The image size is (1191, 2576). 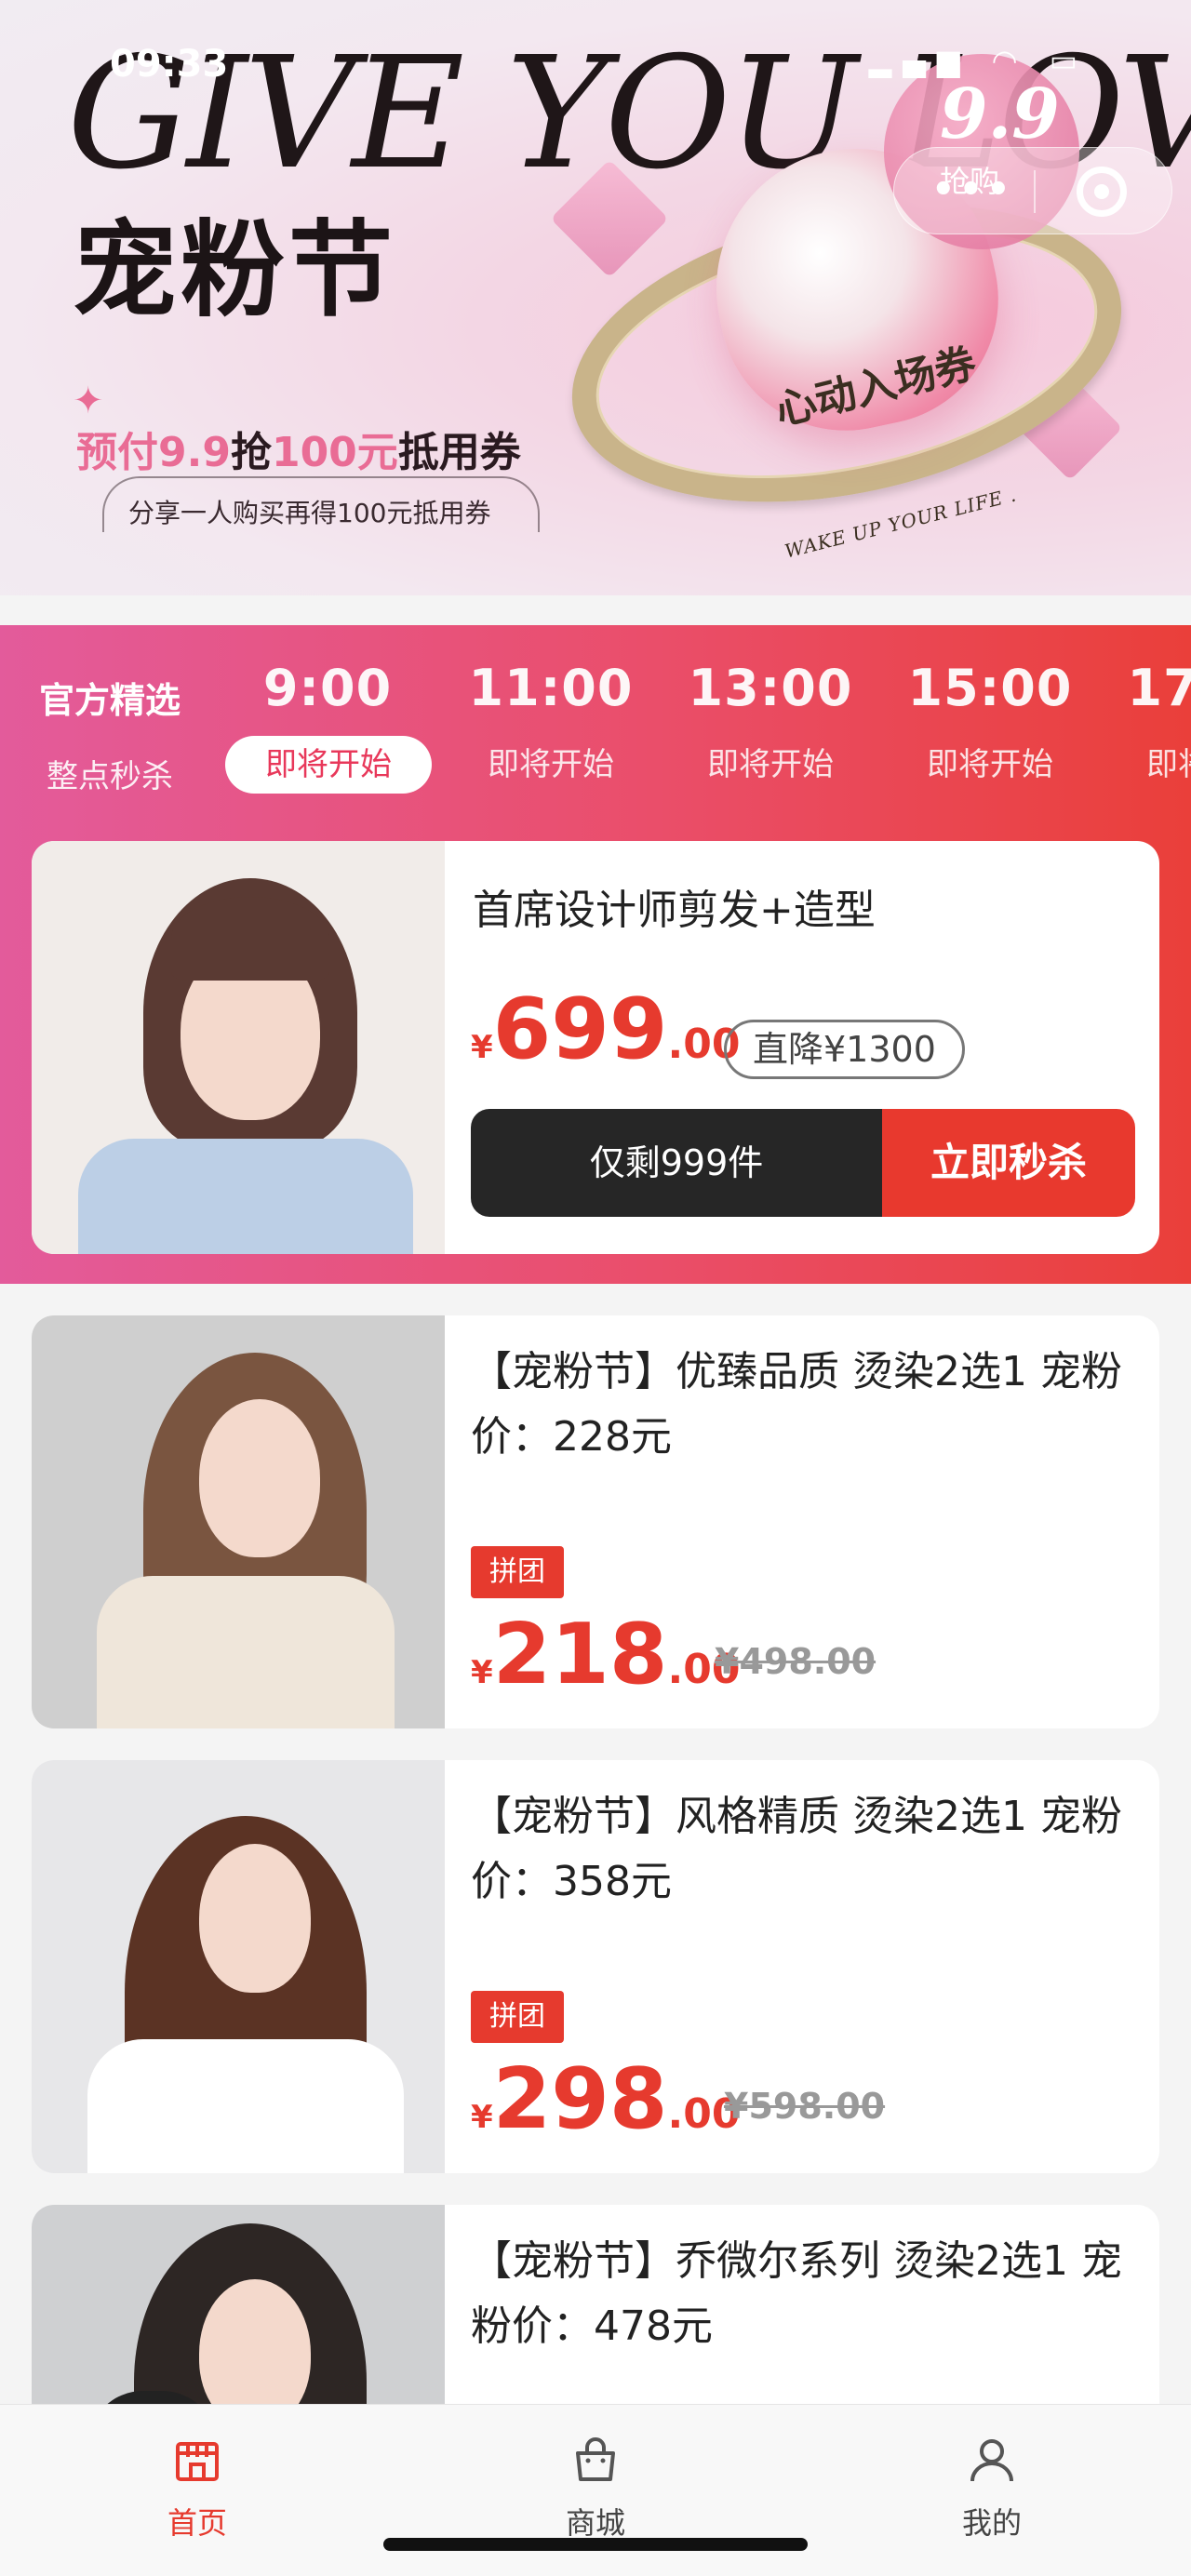 I want to click on time-slot-tab: 11:00 即将开始, so click(x=550, y=726).